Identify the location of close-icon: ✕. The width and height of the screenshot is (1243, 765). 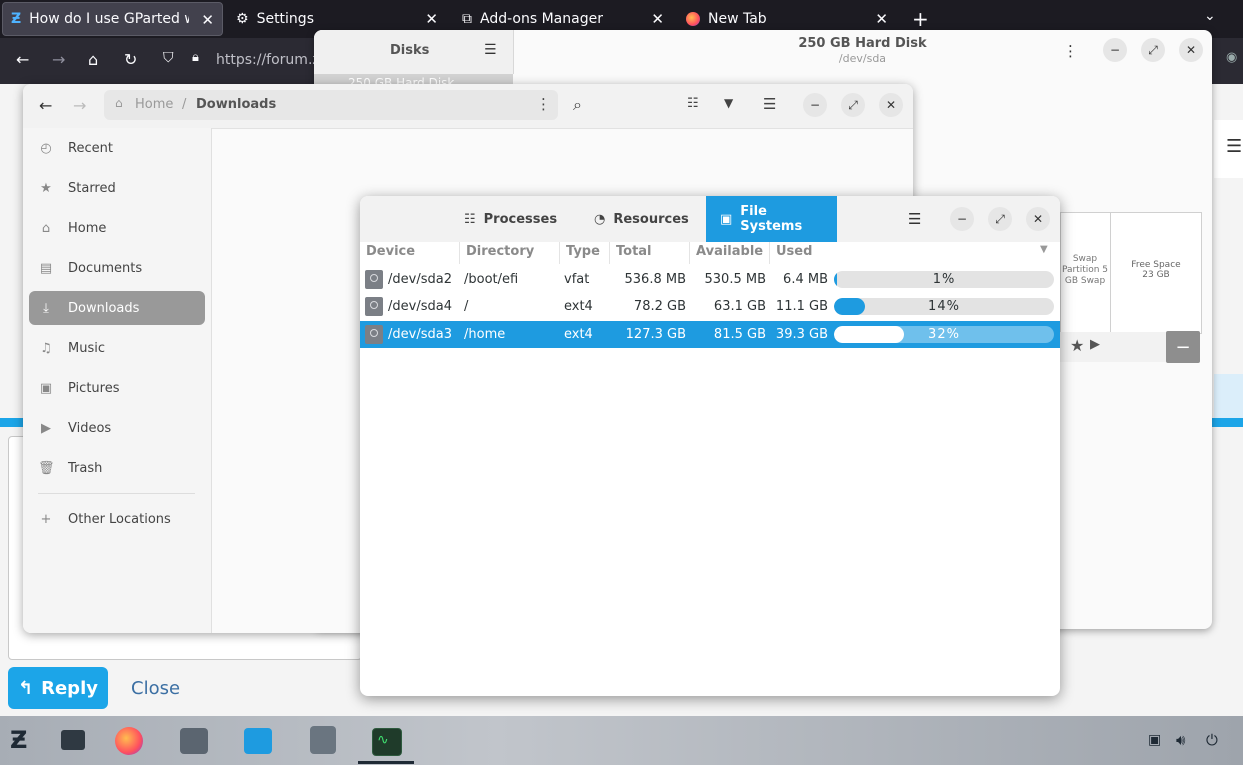
(891, 105).